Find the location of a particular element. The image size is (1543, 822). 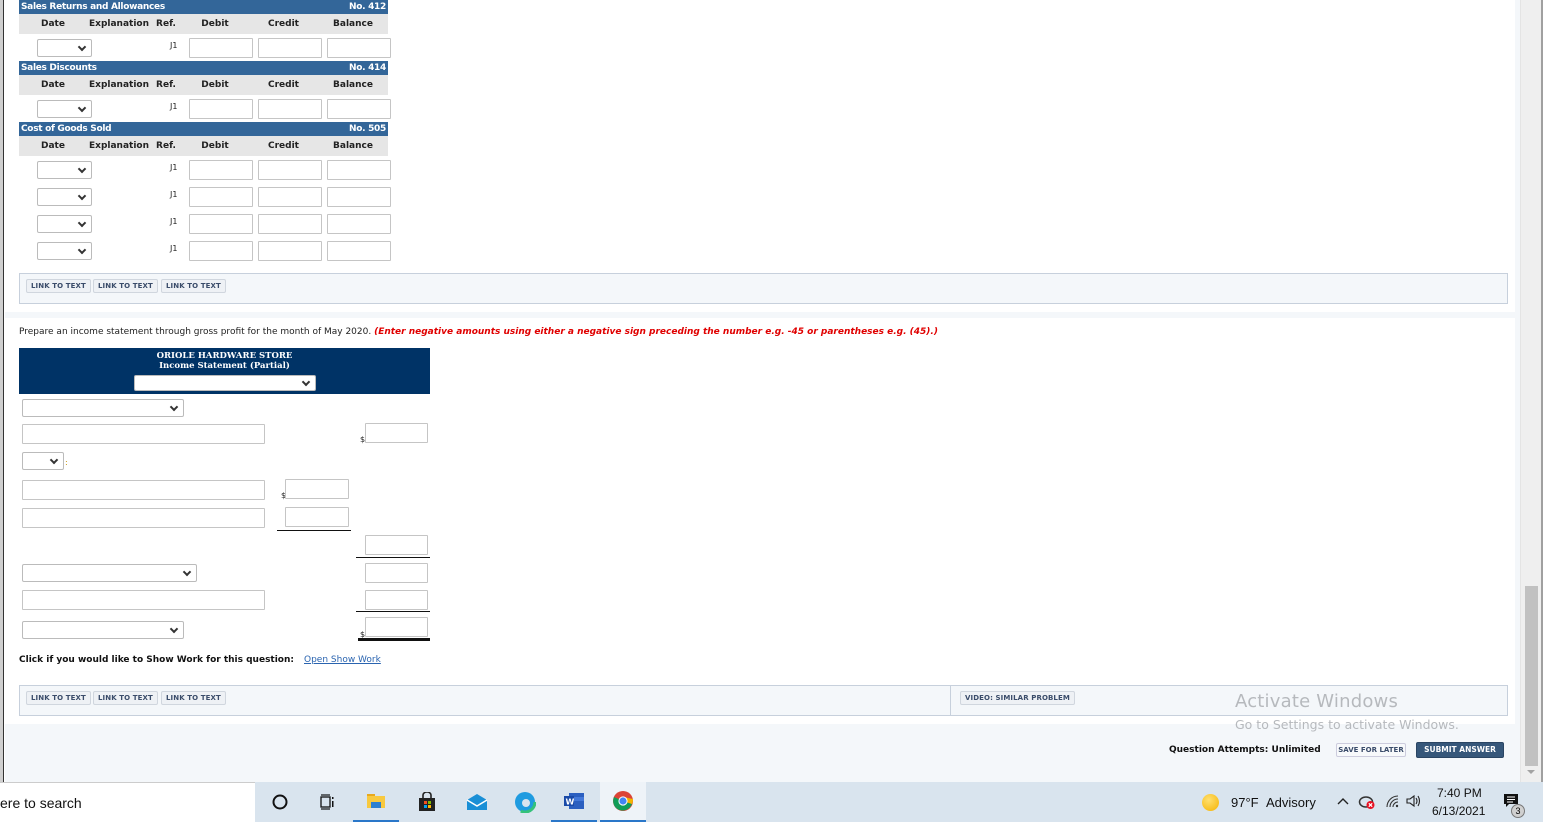

chrome-button is located at coordinates (623, 802).